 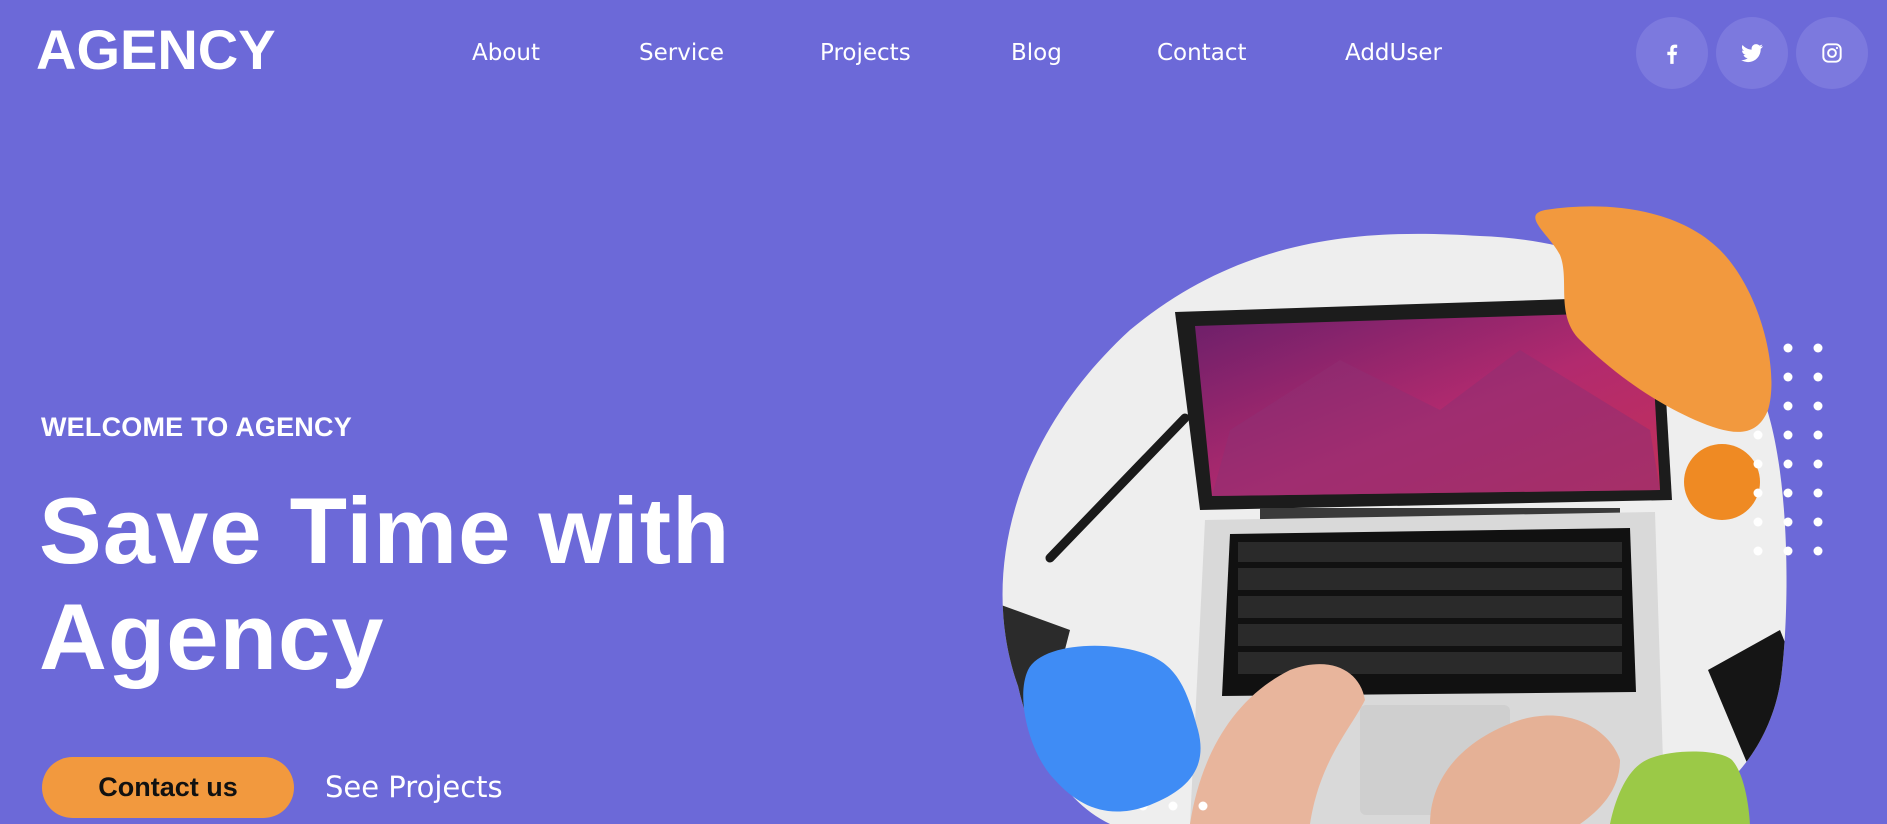 I want to click on headline-line-1: Save Time with, so click(x=385, y=530).